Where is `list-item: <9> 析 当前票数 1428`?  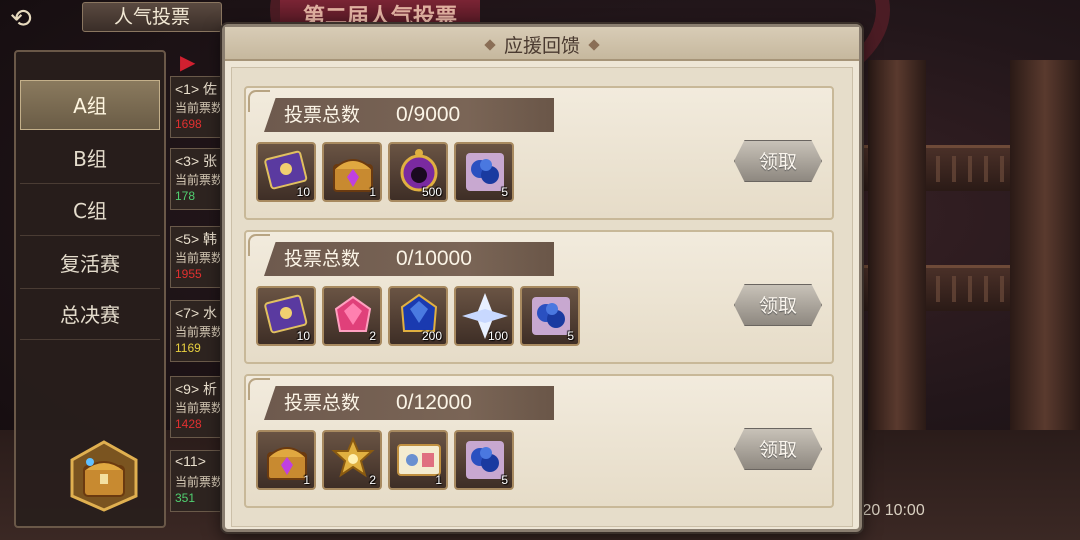 list-item: <9> 析 当前票数 1428 is located at coordinates (199, 407).